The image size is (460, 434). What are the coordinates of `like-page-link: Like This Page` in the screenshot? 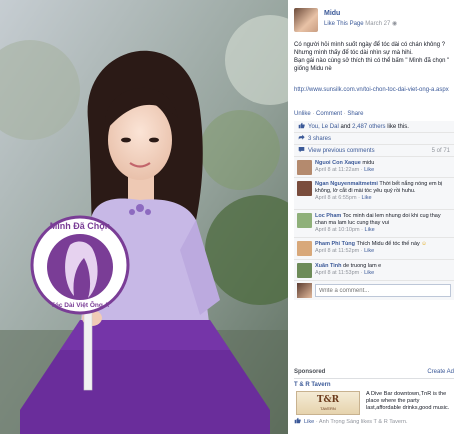 It's located at (344, 24).